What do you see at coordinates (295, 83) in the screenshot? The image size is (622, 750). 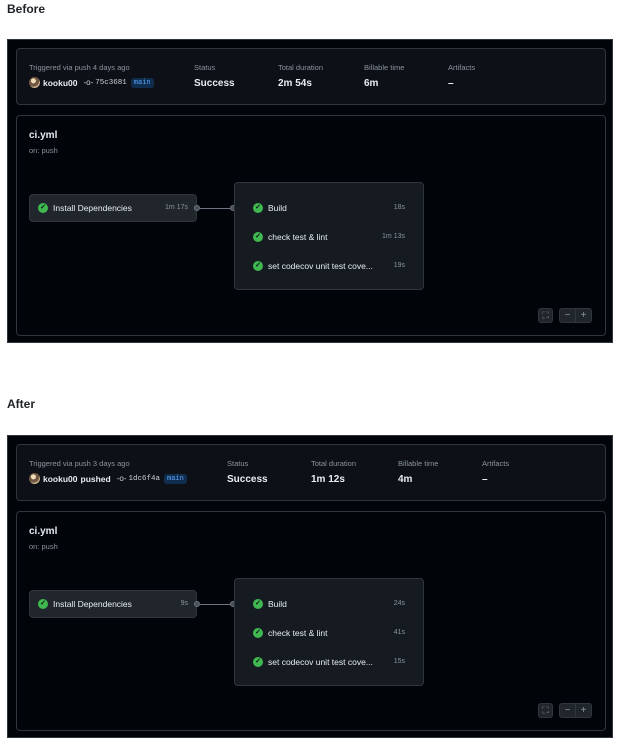 I see `duration-value: 2m 54s` at bounding box center [295, 83].